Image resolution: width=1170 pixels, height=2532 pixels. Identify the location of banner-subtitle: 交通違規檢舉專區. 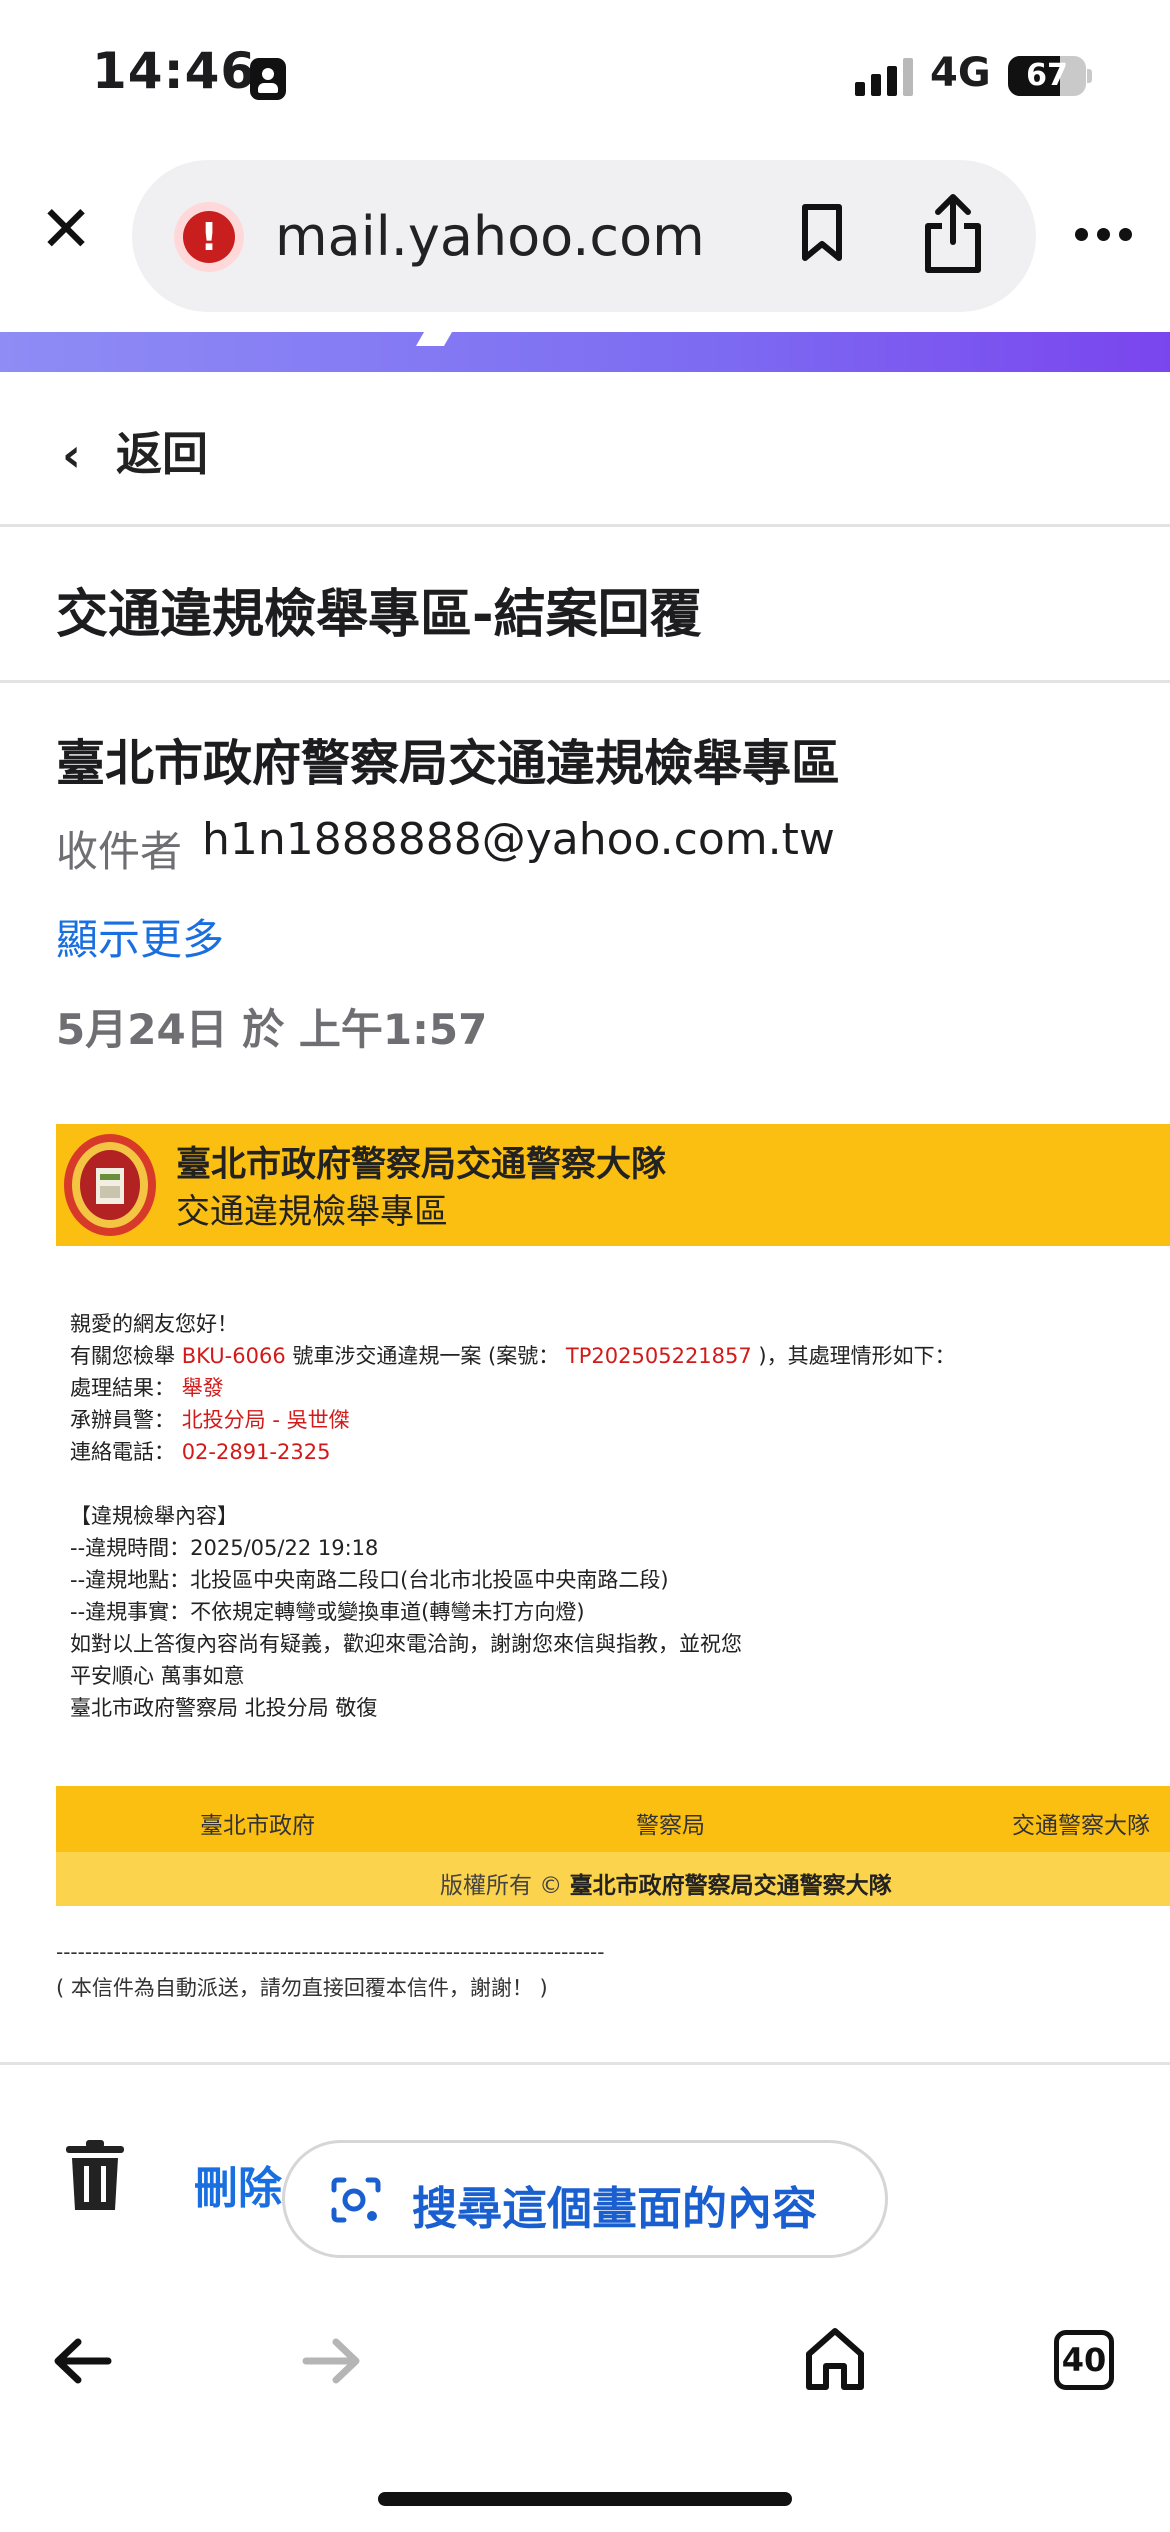
(312, 1212).